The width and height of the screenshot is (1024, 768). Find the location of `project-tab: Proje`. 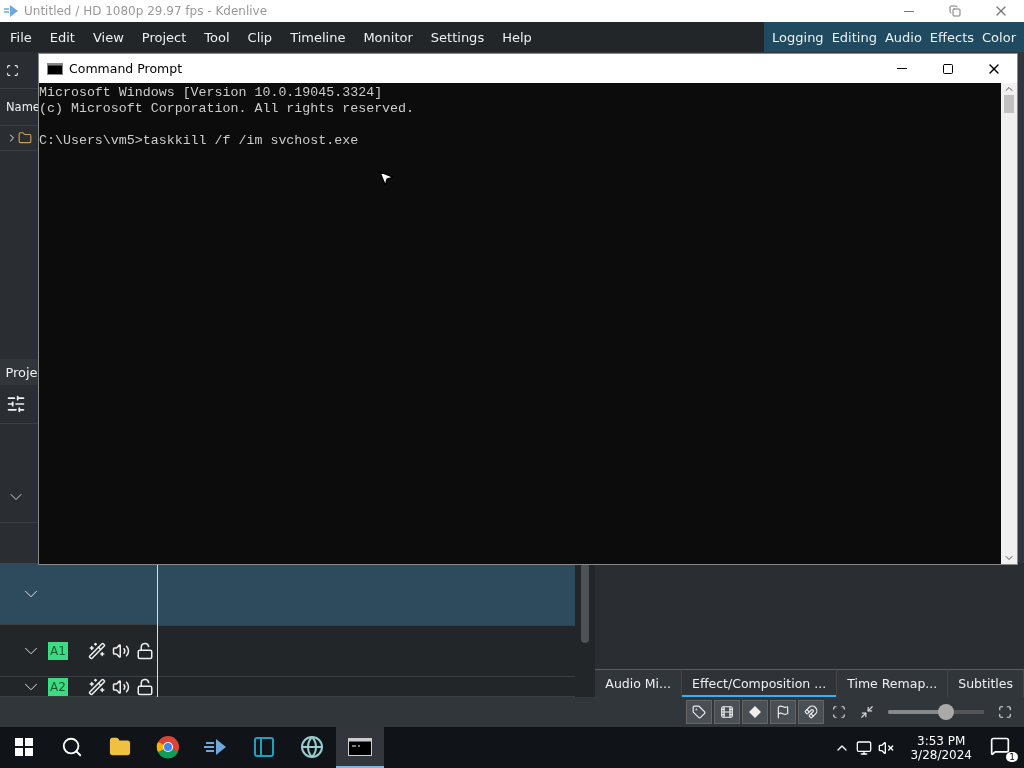

project-tab: Proje is located at coordinates (19, 372).